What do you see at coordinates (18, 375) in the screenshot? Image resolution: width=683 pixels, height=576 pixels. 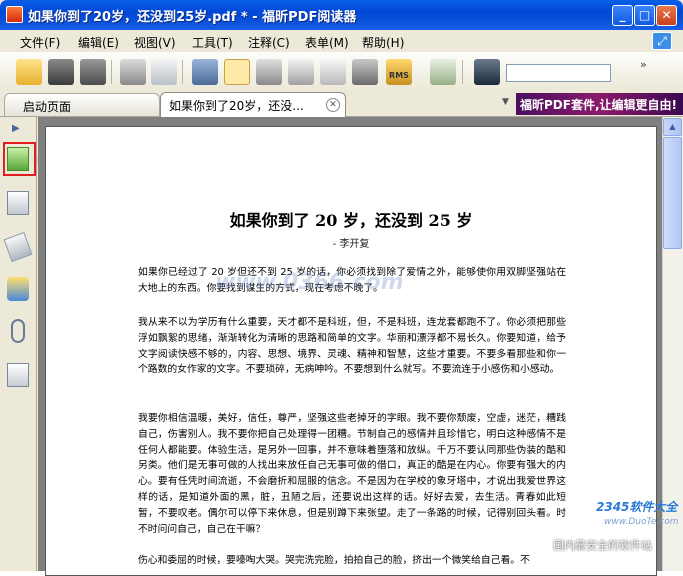 I see `signatures-pen-icon` at bounding box center [18, 375].